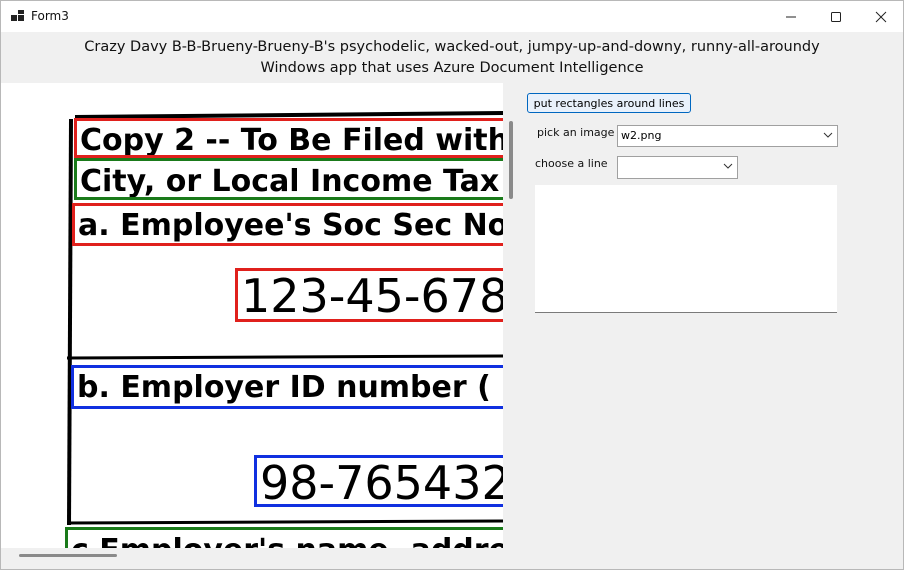 This screenshot has height=570, width=904. I want to click on maximize-button, so click(836, 16).